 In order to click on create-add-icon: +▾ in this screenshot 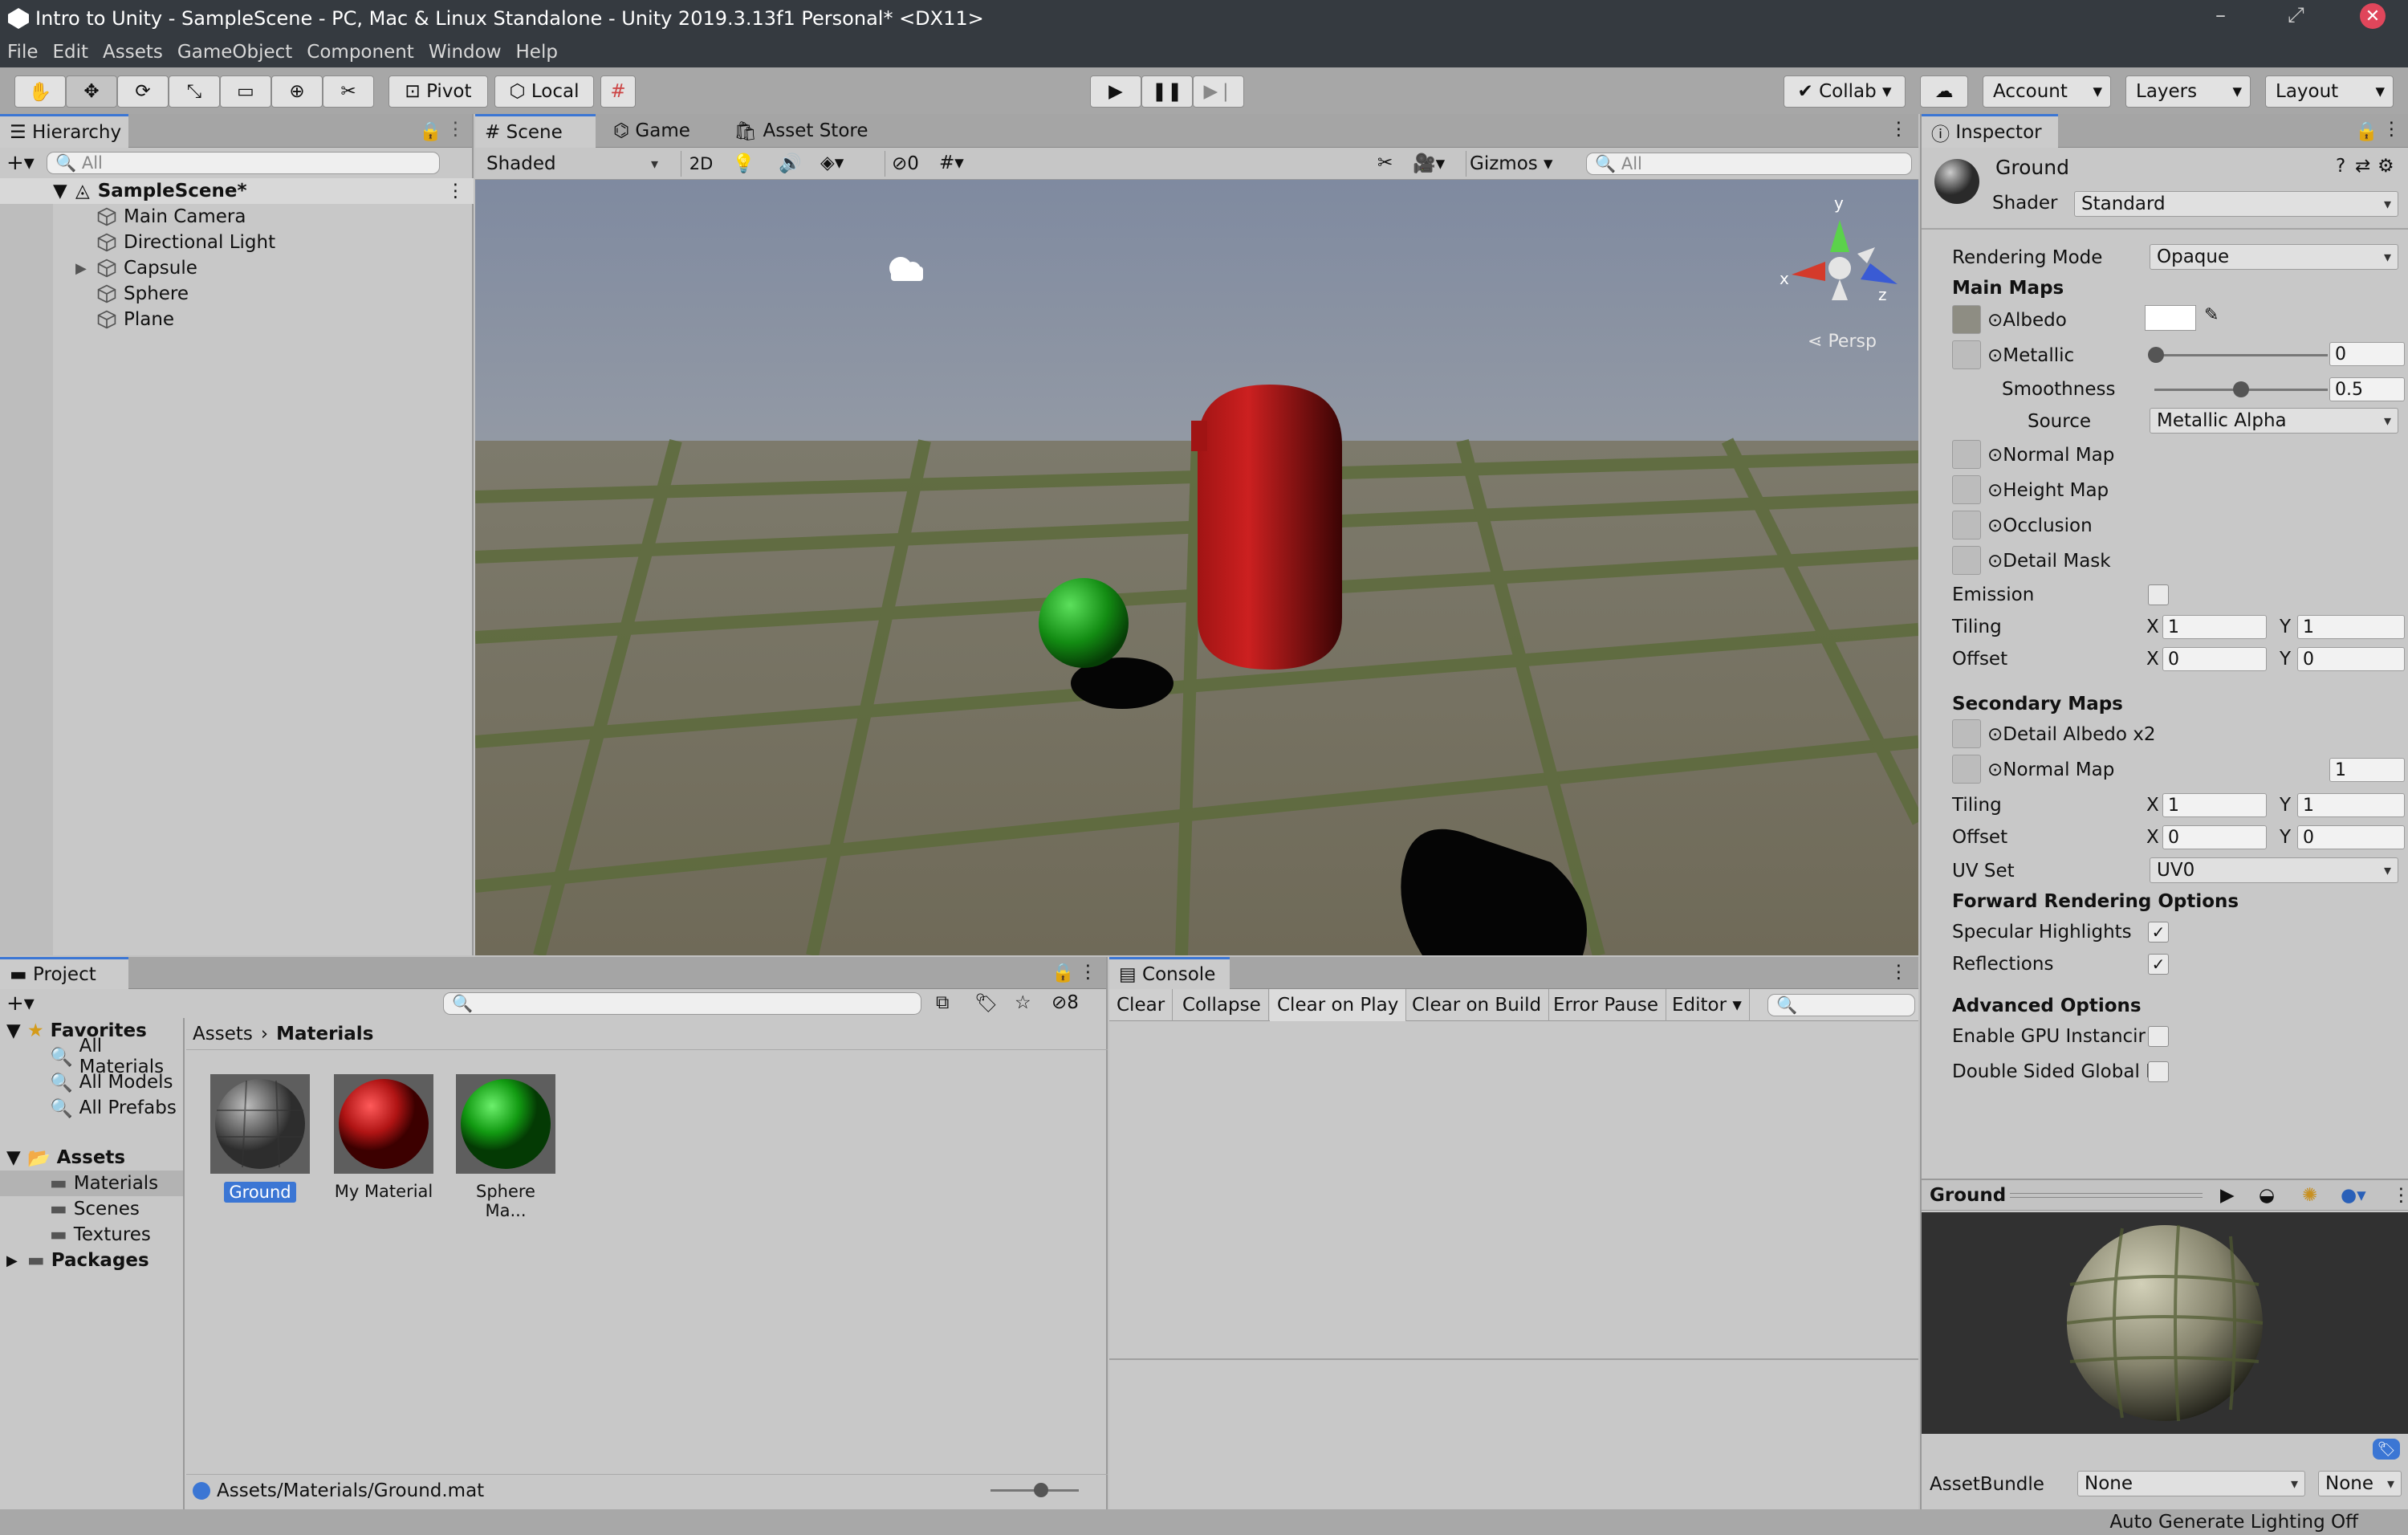, I will do `click(20, 1003)`.